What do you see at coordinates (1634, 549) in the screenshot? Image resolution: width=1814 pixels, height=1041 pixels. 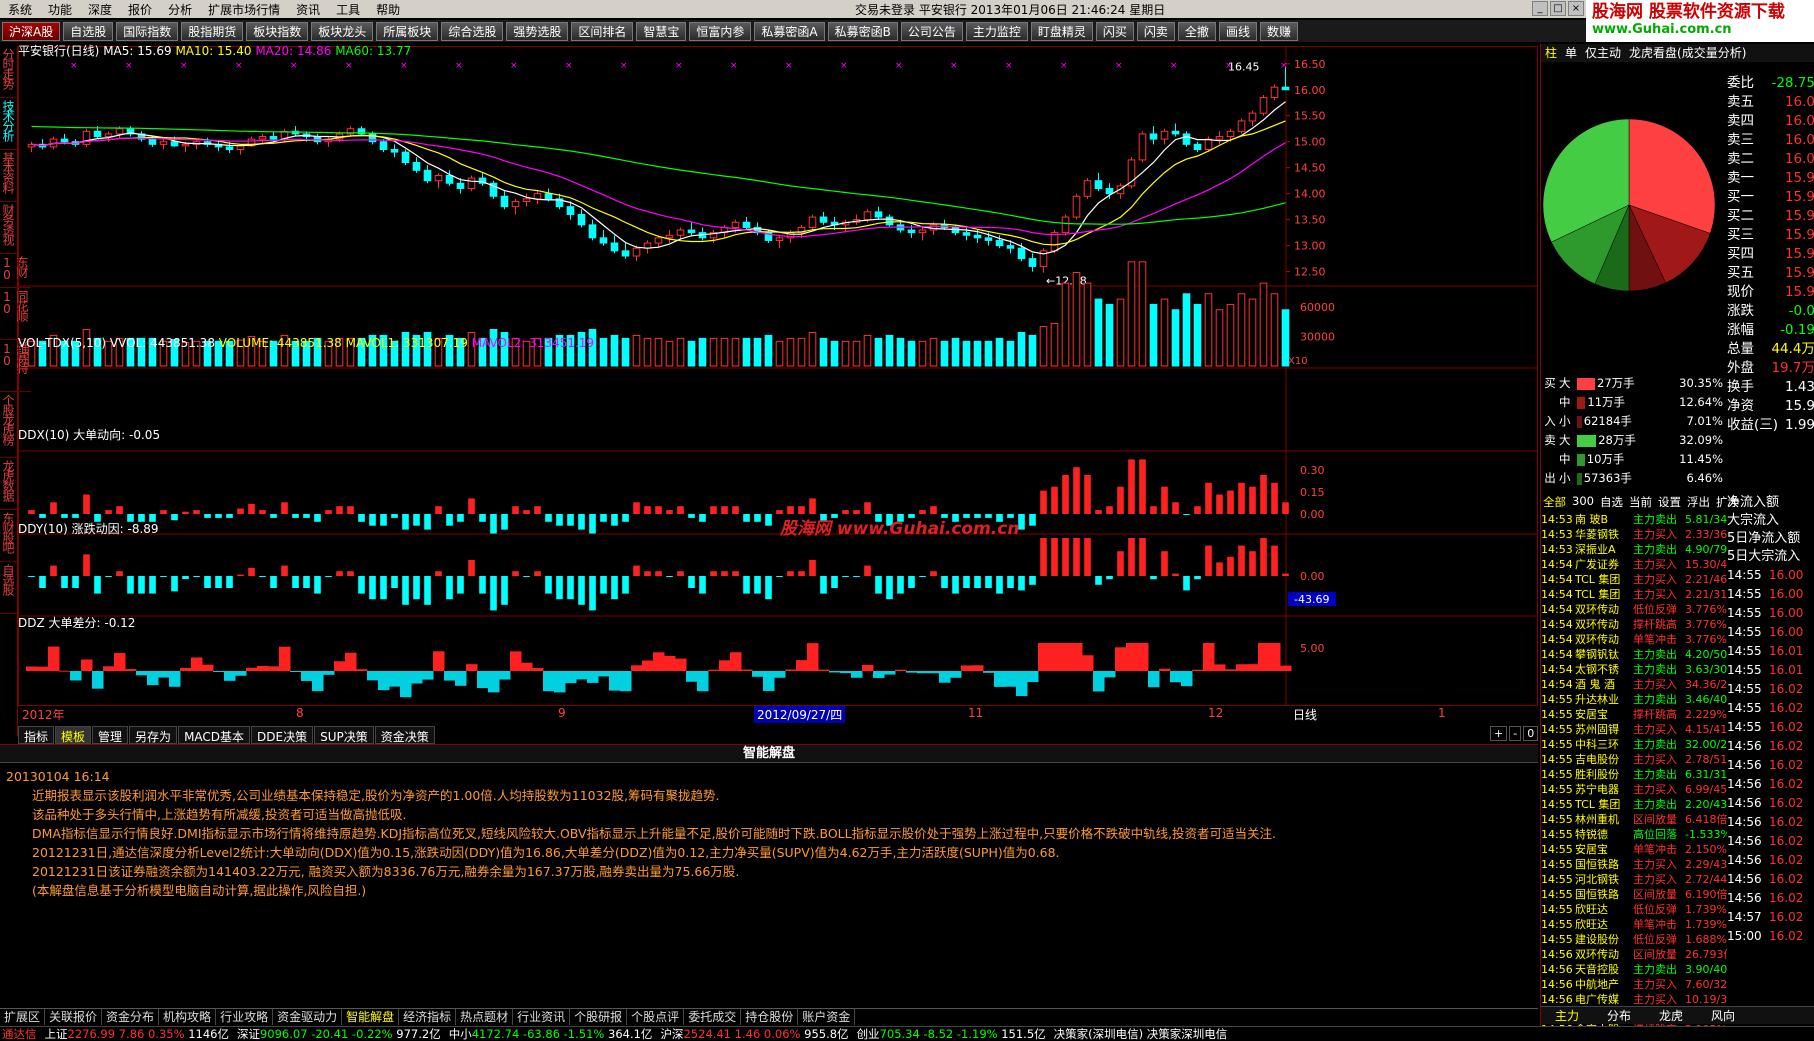 I see `alert-row: 14:53 深振业A 主力卖出 4.90/79` at bounding box center [1634, 549].